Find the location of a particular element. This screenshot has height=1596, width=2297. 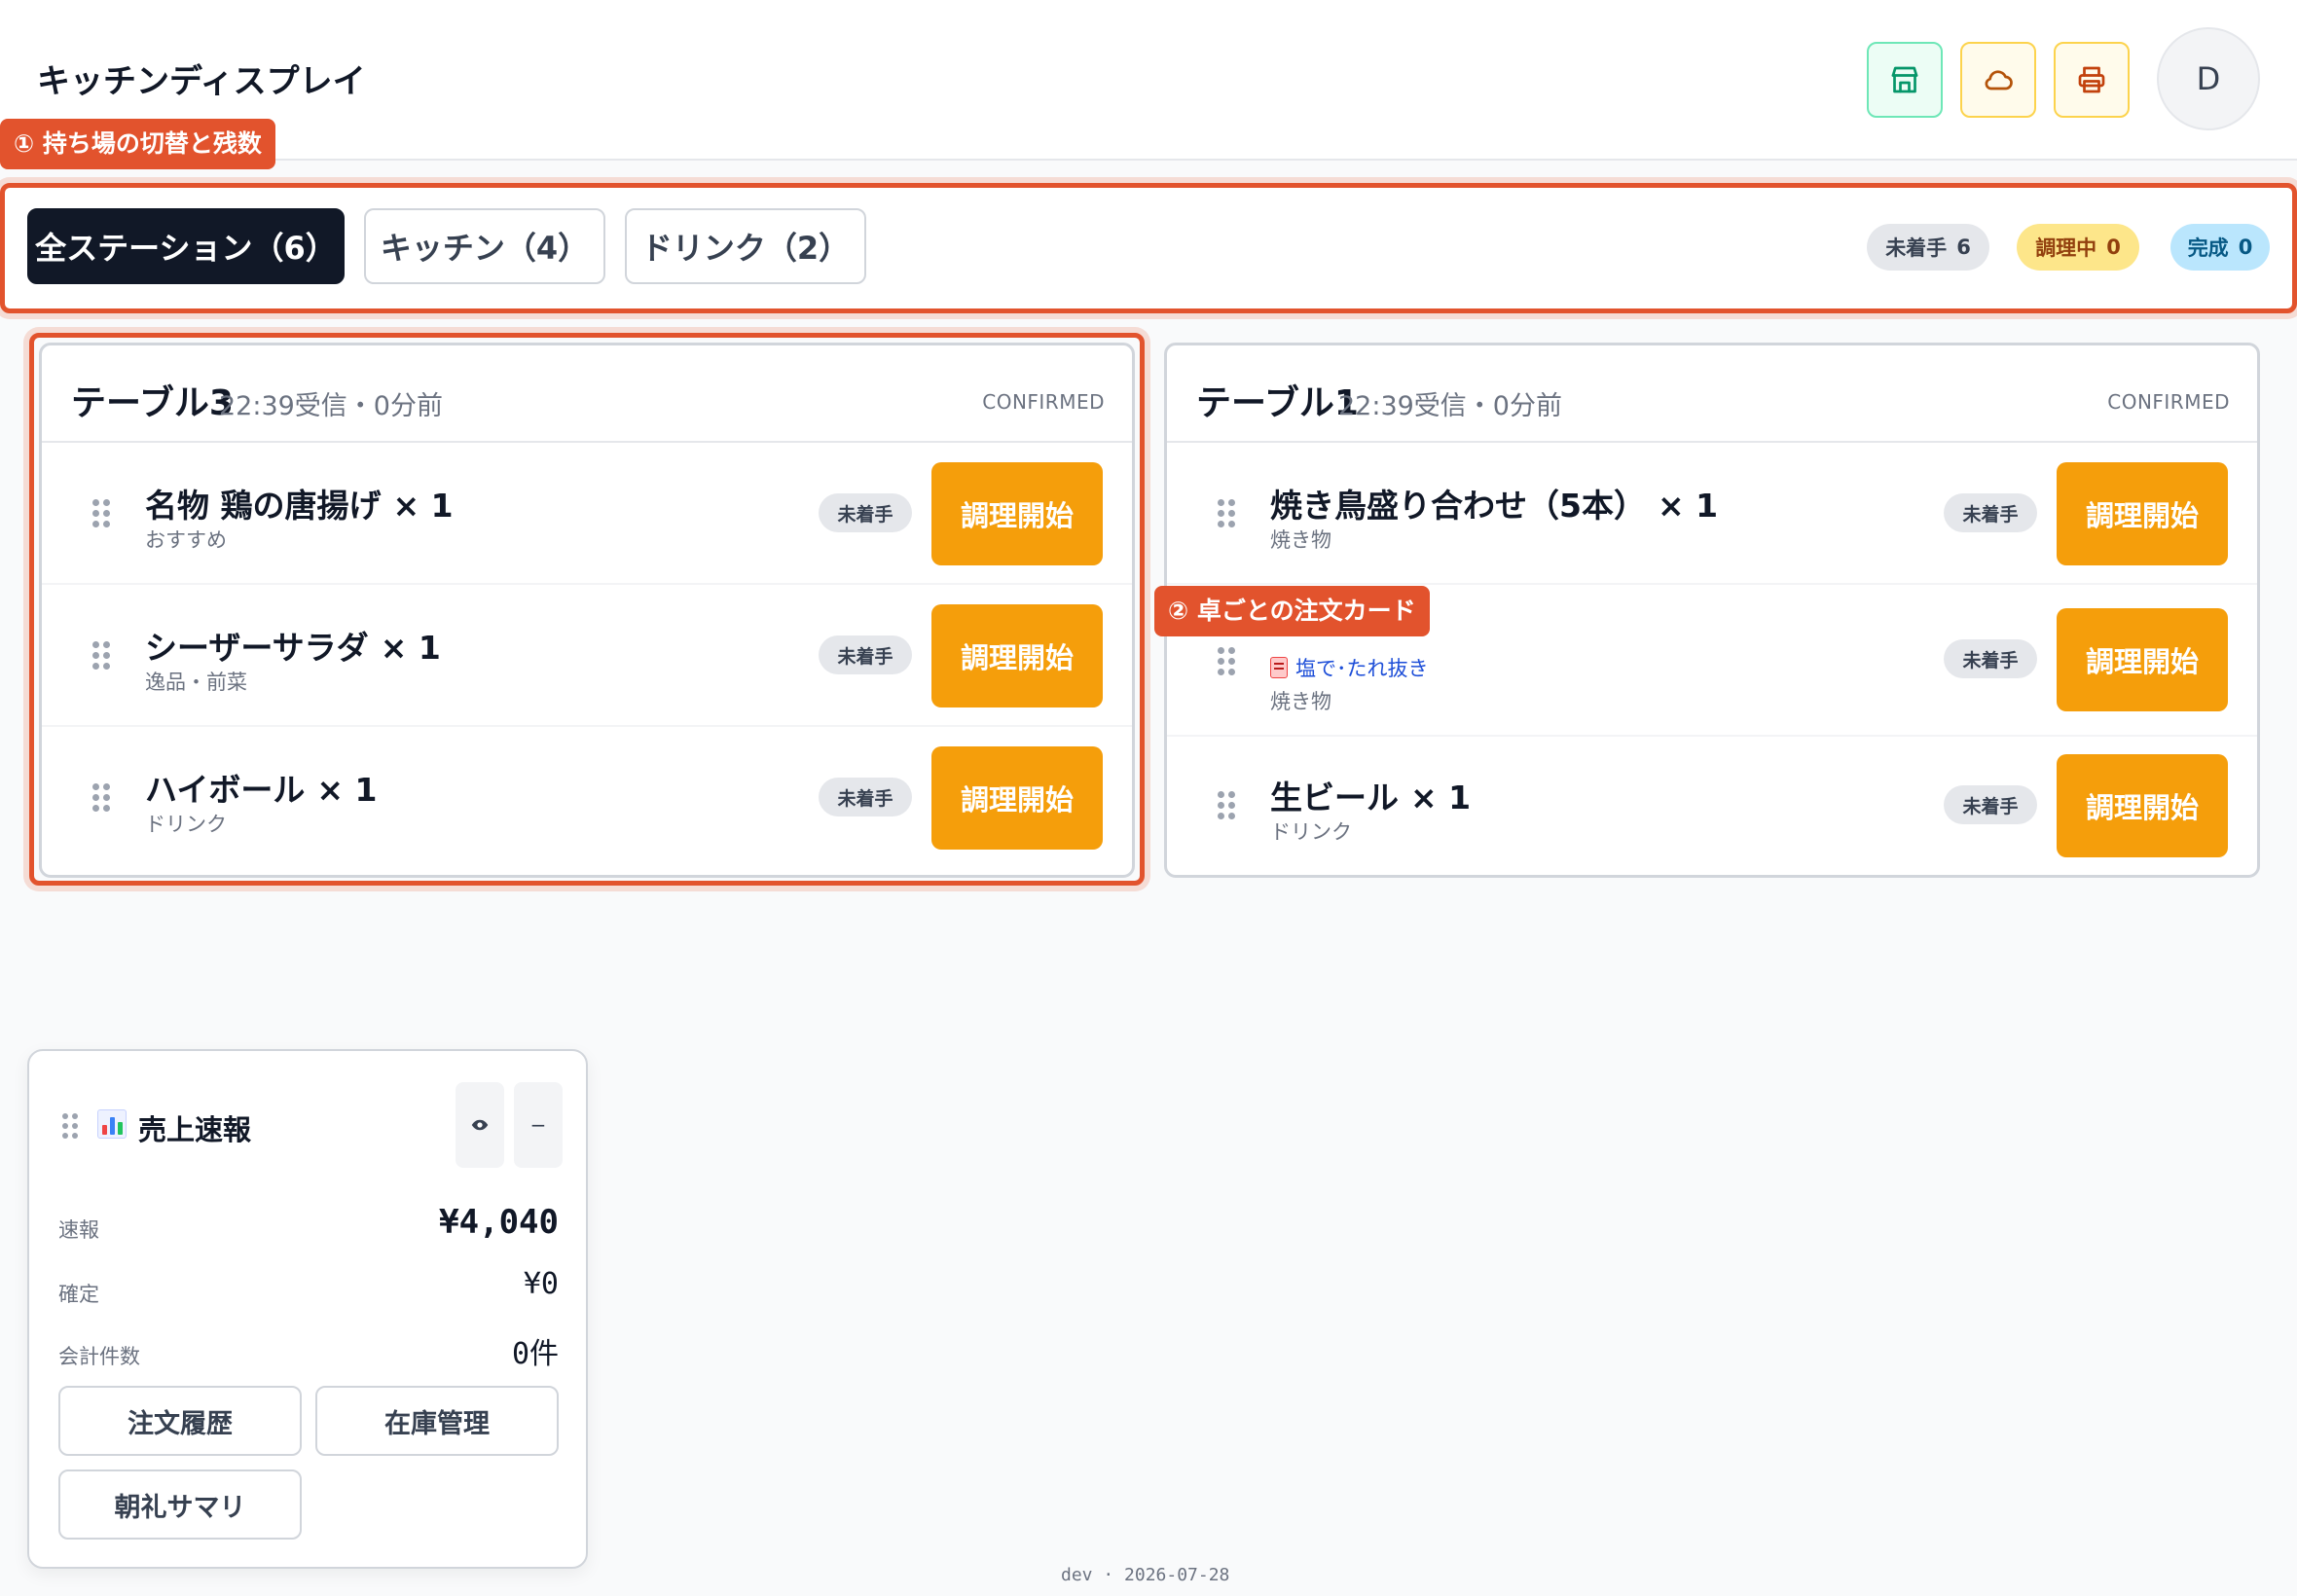

sales-label-checkouts: 会計件数 is located at coordinates (99, 1356).